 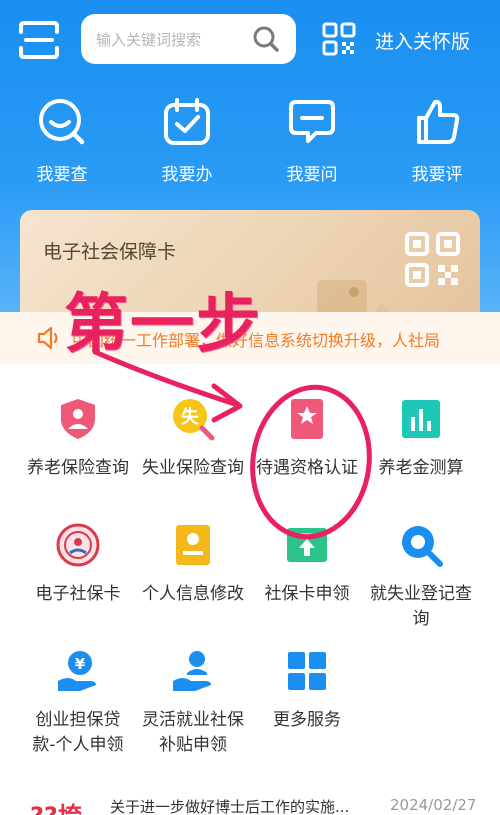 I want to click on quick-action-ask: 我要问, so click(x=312, y=143).